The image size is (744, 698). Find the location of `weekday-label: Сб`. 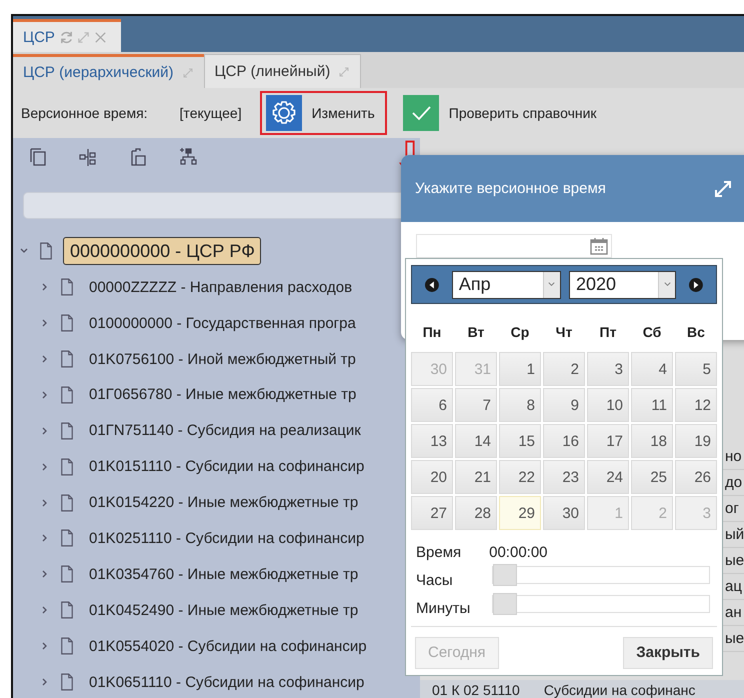

weekday-label: Сб is located at coordinates (652, 332).